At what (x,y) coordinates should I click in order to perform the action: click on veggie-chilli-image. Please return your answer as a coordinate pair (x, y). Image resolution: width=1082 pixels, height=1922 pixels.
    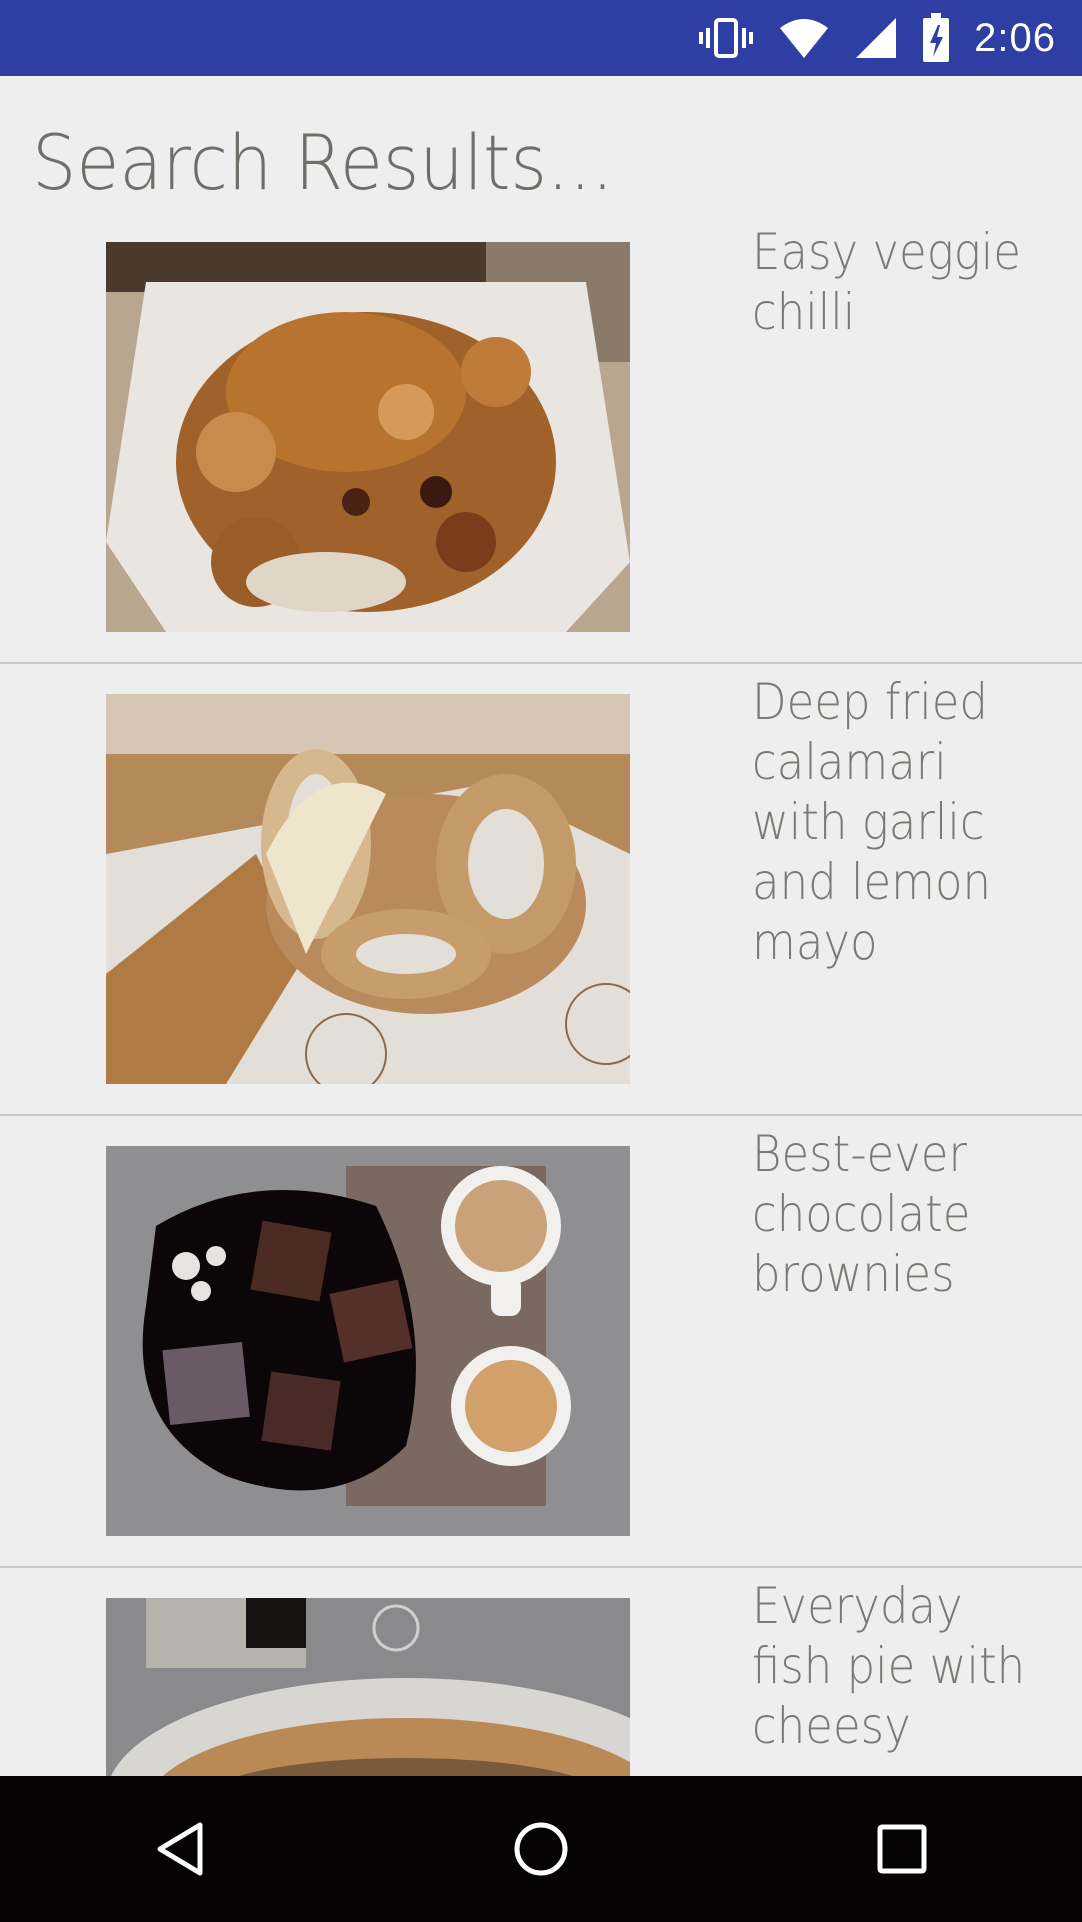
    Looking at the image, I should click on (368, 437).